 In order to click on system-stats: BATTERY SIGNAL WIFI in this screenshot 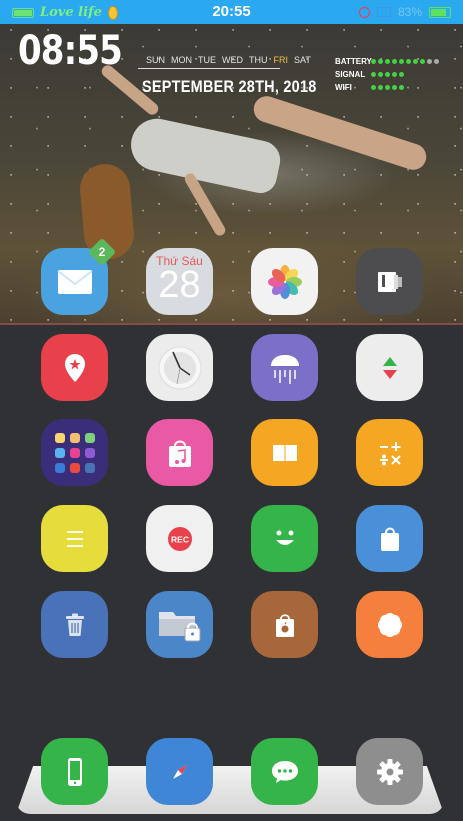, I will do `click(387, 74)`.